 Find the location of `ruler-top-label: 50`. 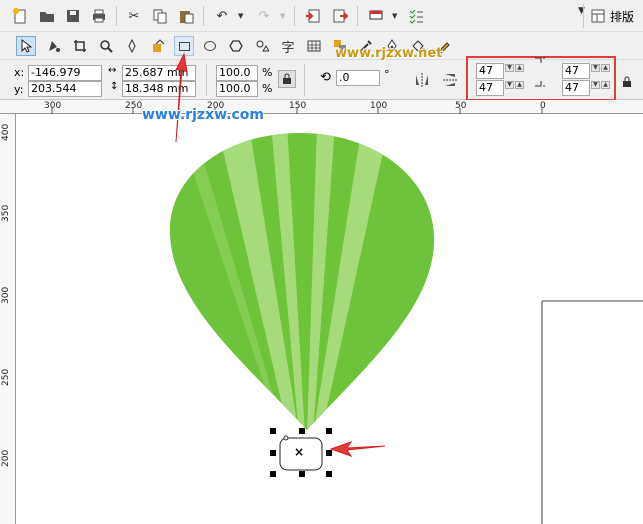

ruler-top-label: 50 is located at coordinates (461, 106).